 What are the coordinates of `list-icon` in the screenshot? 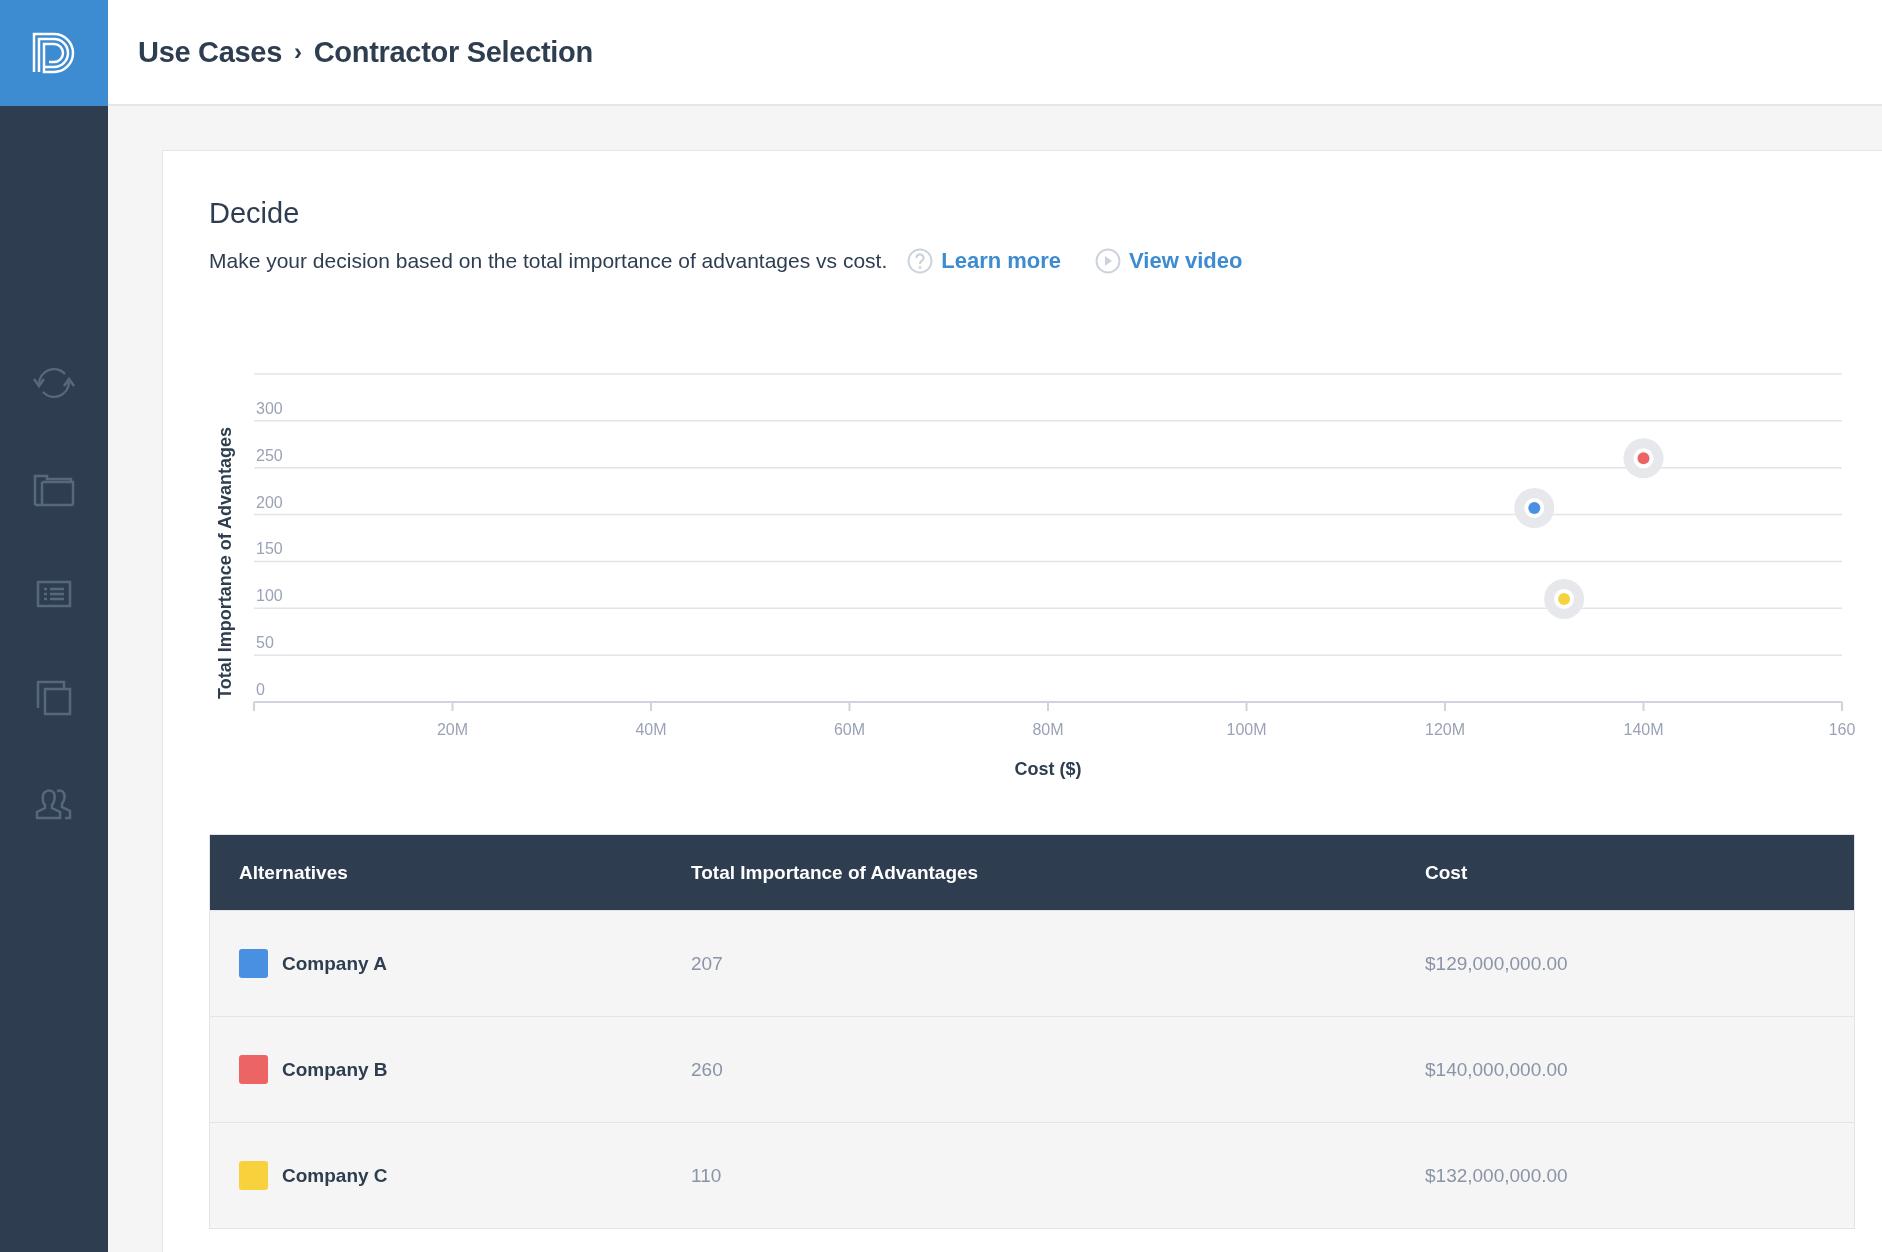 It's located at (54, 594).